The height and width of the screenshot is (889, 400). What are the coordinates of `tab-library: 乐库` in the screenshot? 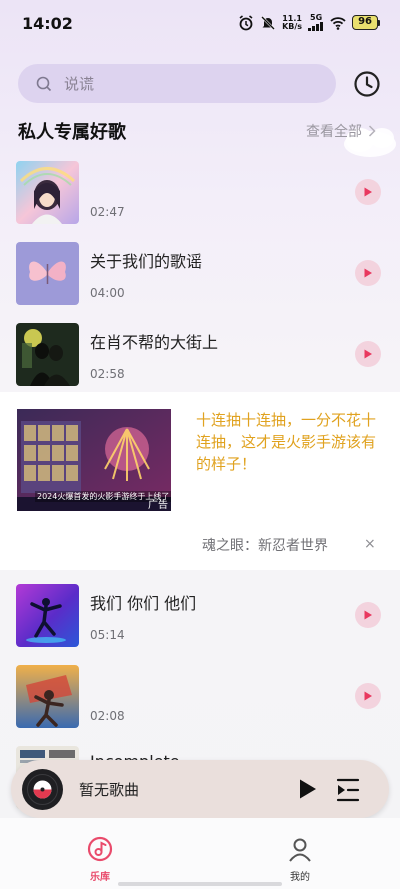 It's located at (100, 859).